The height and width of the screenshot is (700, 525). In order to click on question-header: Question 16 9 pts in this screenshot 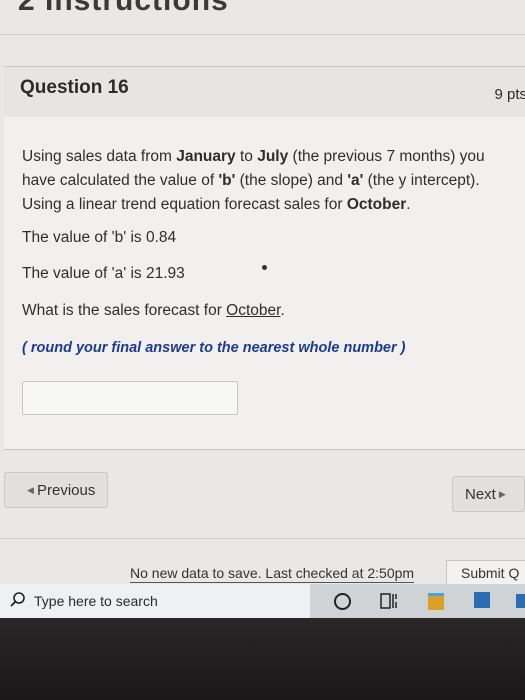, I will do `click(264, 92)`.